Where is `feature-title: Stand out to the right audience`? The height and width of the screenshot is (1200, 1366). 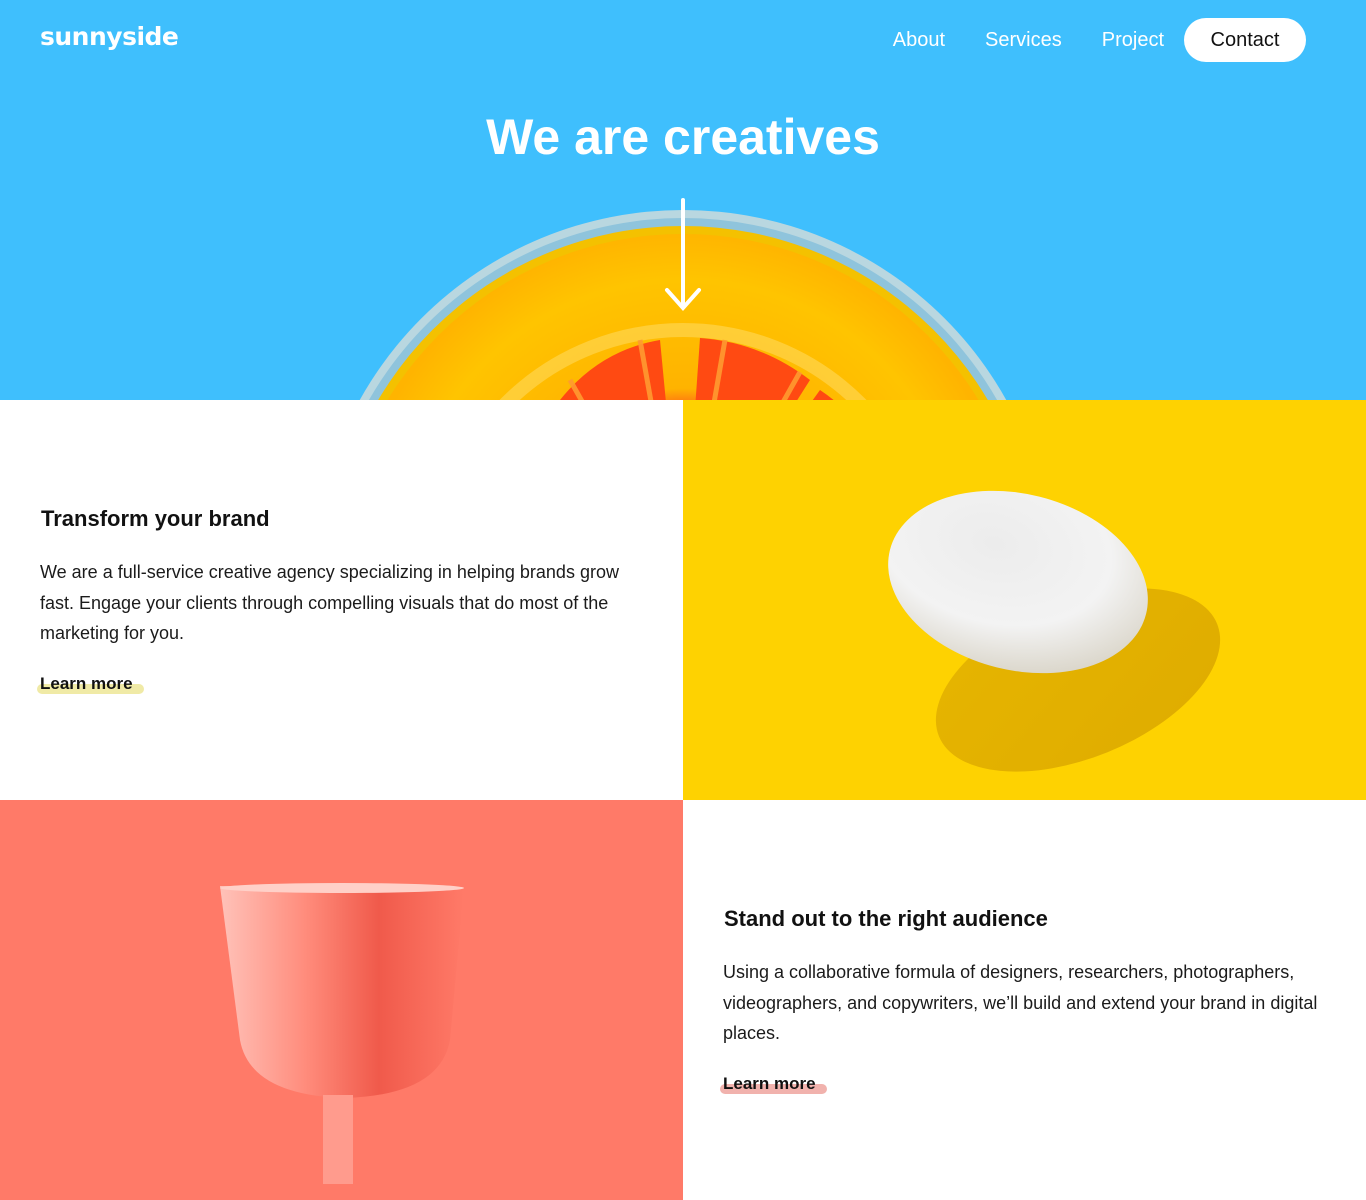
feature-title: Stand out to the right audience is located at coordinates (886, 918).